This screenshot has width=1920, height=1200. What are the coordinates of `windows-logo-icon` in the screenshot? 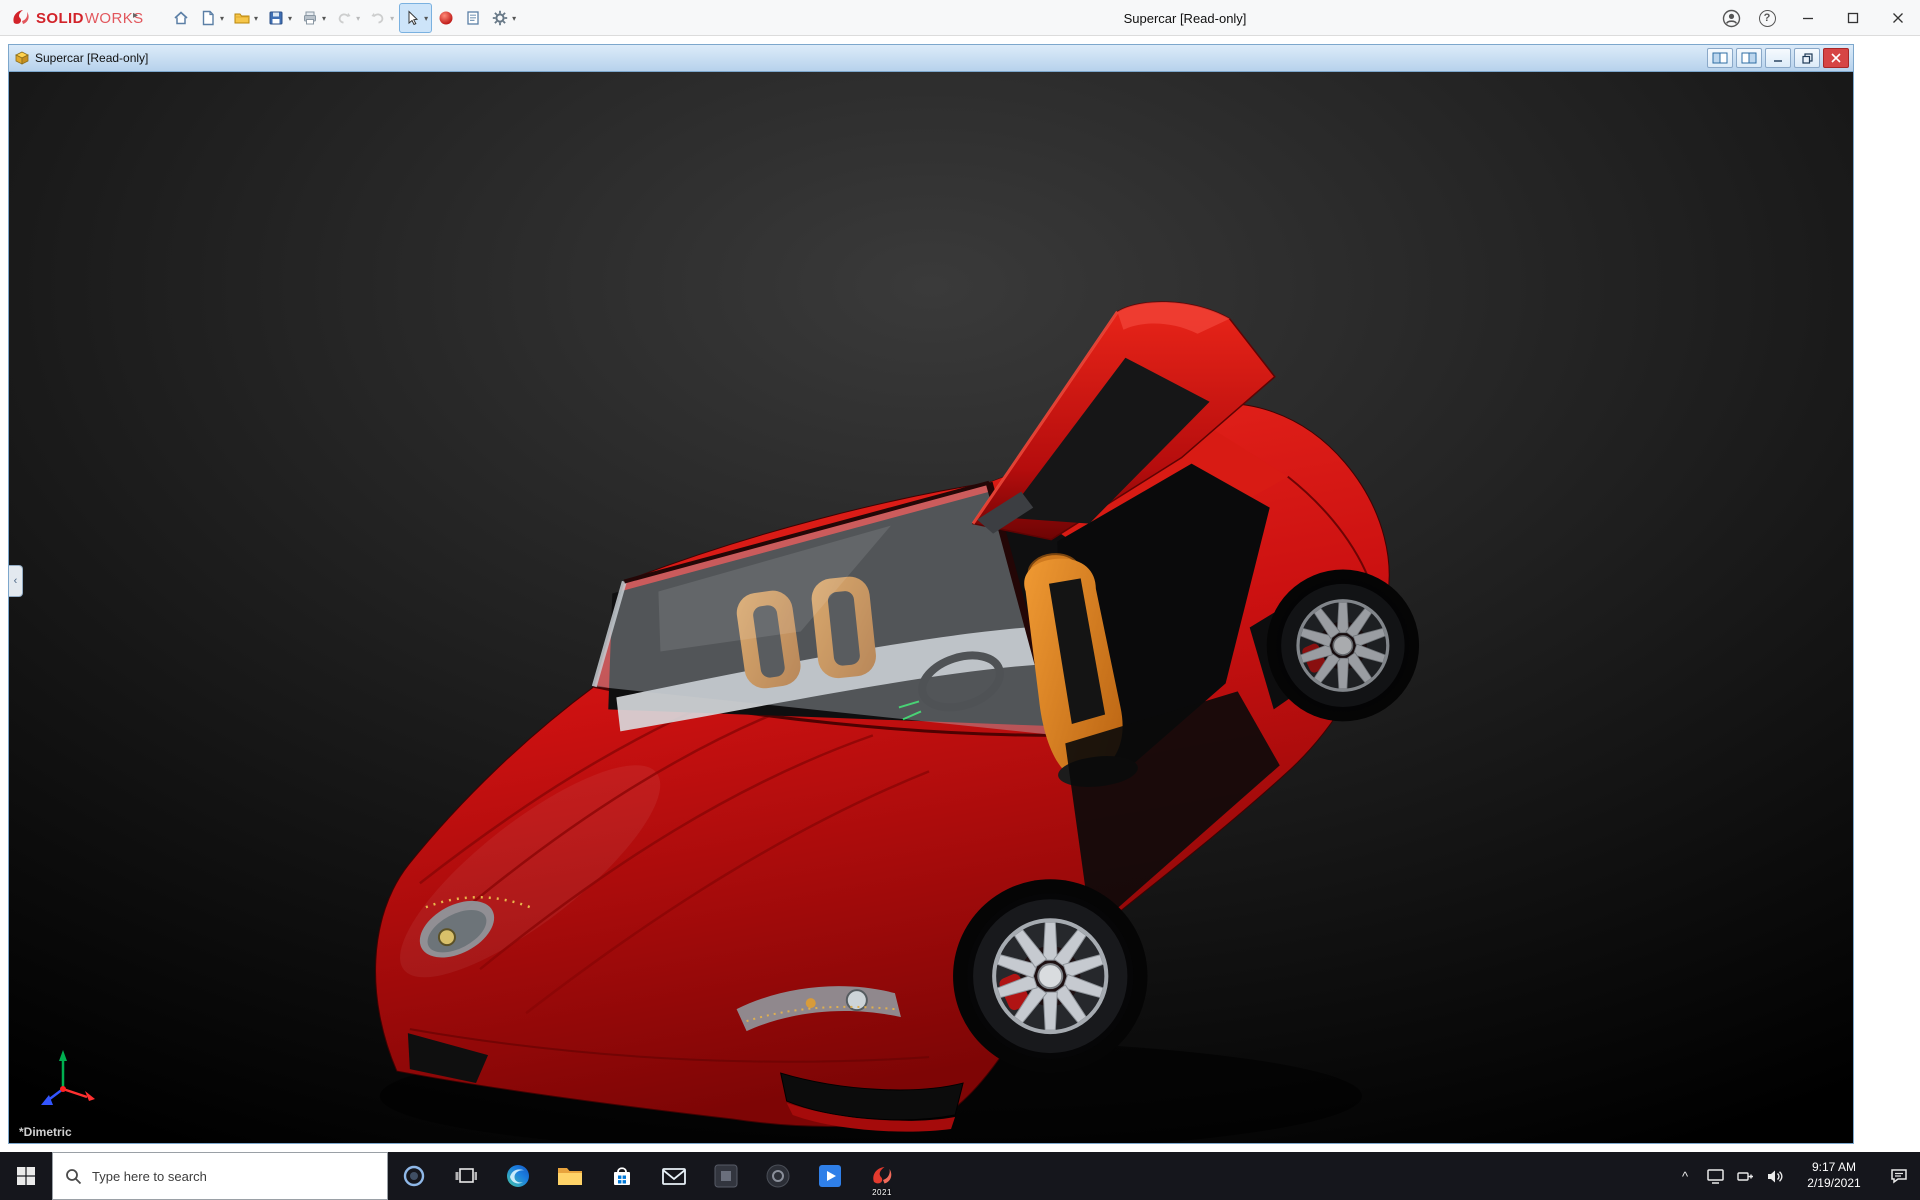 It's located at (26, 1176).